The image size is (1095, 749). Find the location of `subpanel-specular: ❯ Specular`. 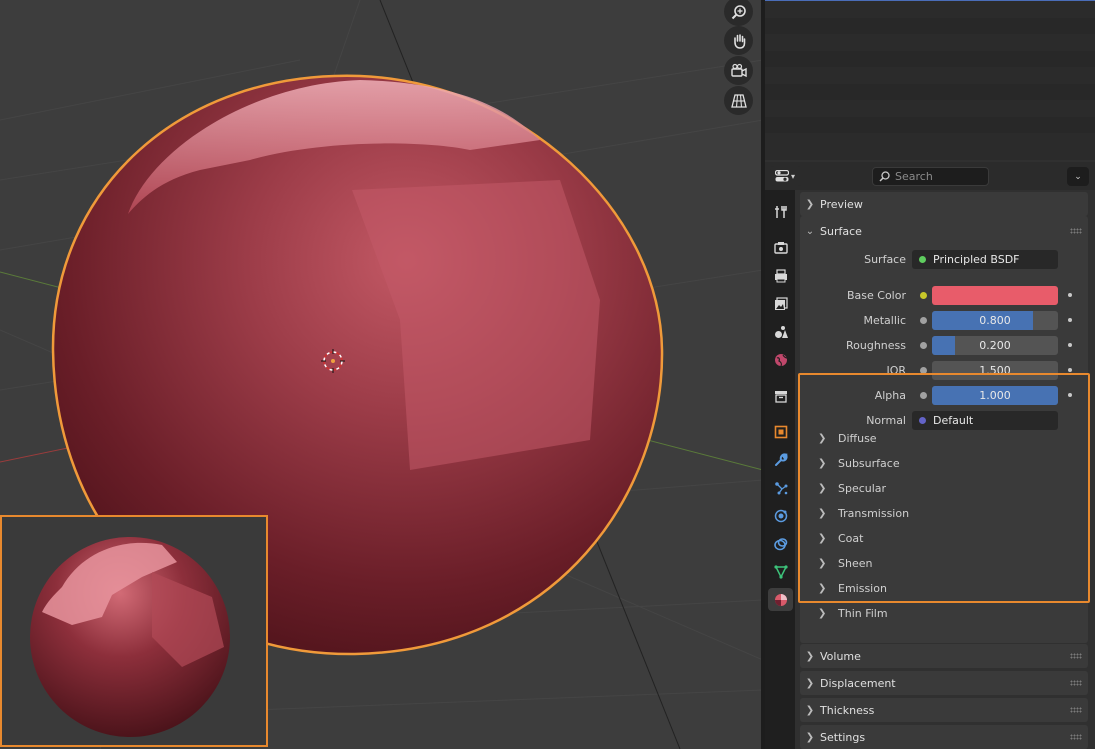

subpanel-specular: ❯ Specular is located at coordinates (852, 488).